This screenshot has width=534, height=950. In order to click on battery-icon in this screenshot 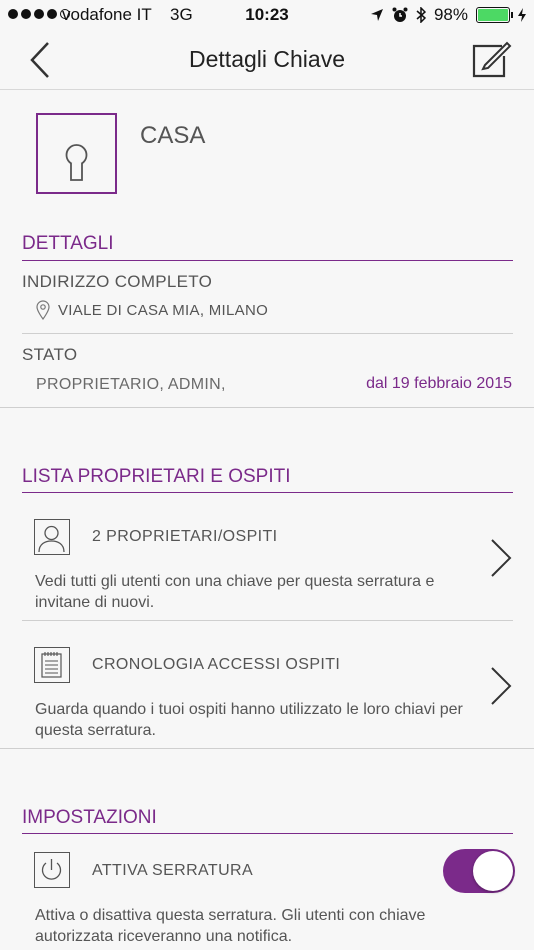, I will do `click(494, 15)`.